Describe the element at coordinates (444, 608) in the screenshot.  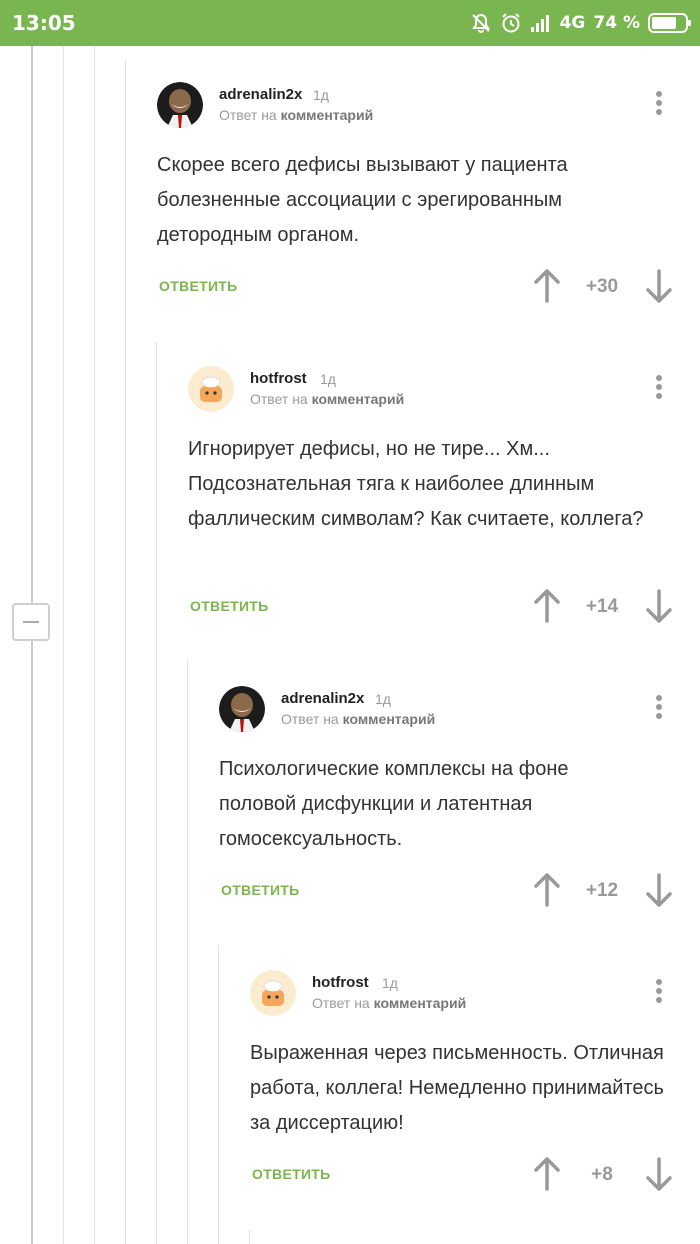
I see `comment-actions: ОТВЕТИТЬ +14` at that location.